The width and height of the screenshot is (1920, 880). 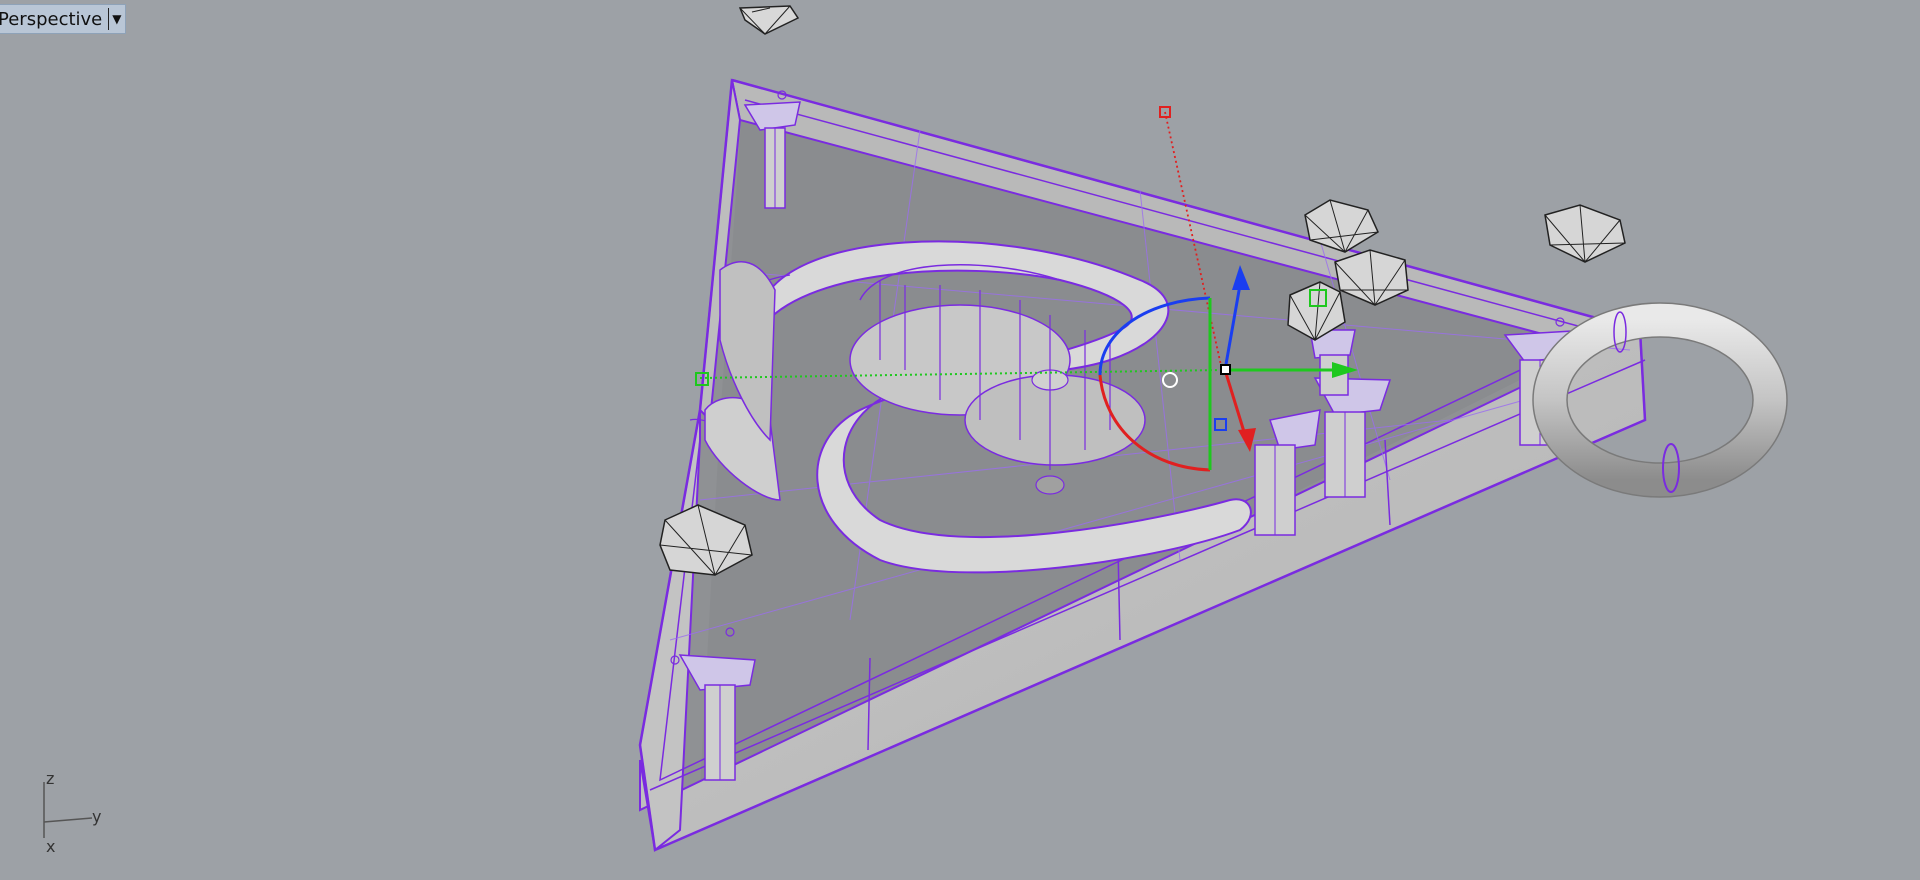 What do you see at coordinates (769, 20) in the screenshot?
I see `gem-top-left` at bounding box center [769, 20].